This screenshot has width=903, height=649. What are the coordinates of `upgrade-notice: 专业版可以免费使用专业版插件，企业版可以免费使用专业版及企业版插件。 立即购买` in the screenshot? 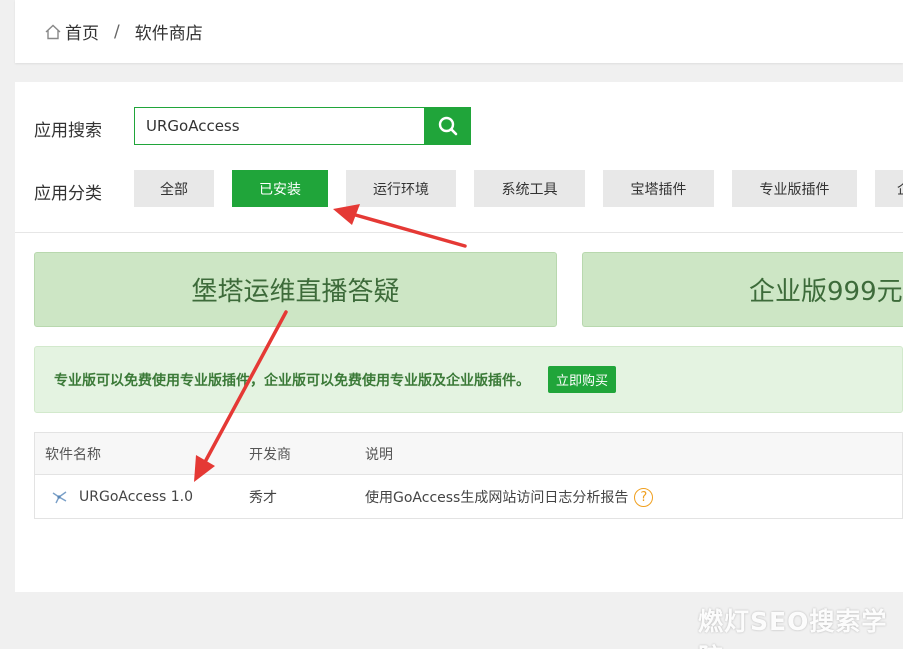 It's located at (468, 379).